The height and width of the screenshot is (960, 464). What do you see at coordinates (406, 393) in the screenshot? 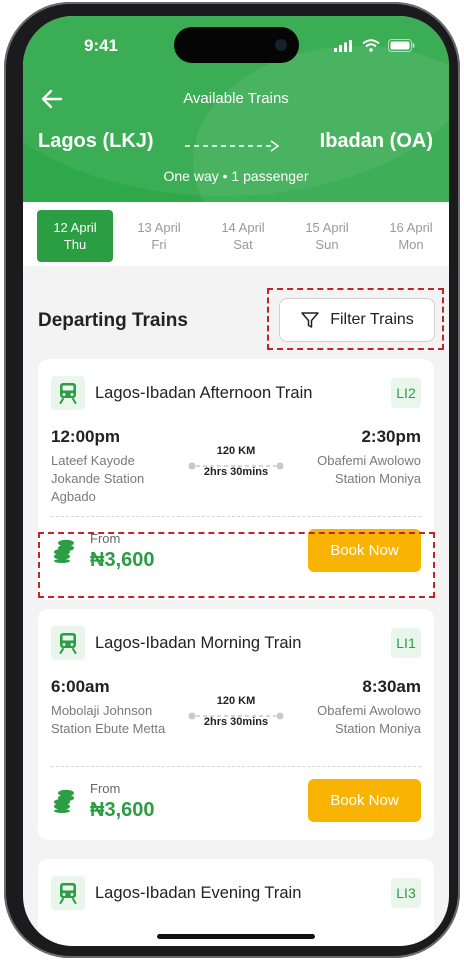
I see `train-code-badge: LI2` at bounding box center [406, 393].